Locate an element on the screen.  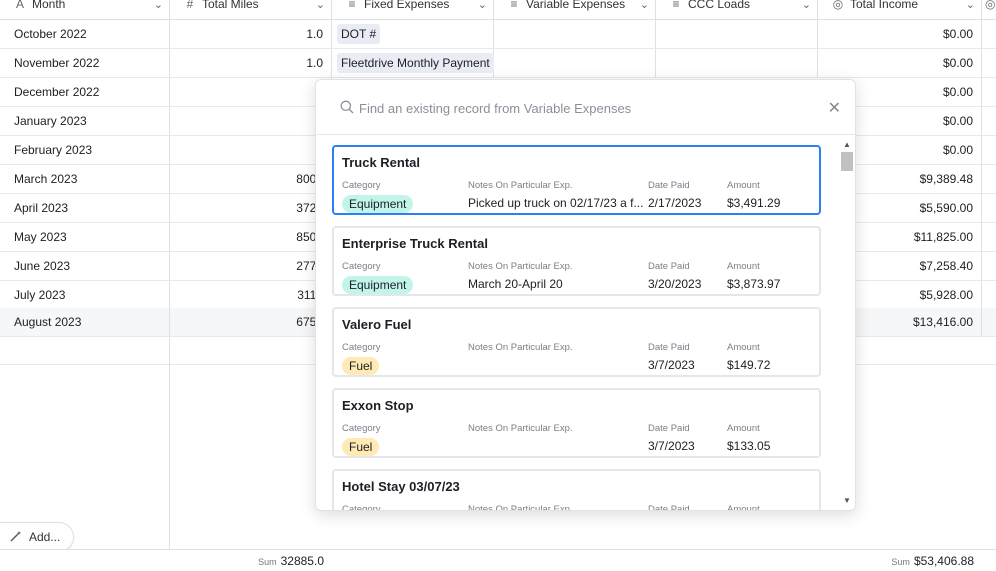
income-sum: Sum $53,406.88 is located at coordinates (932, 561).